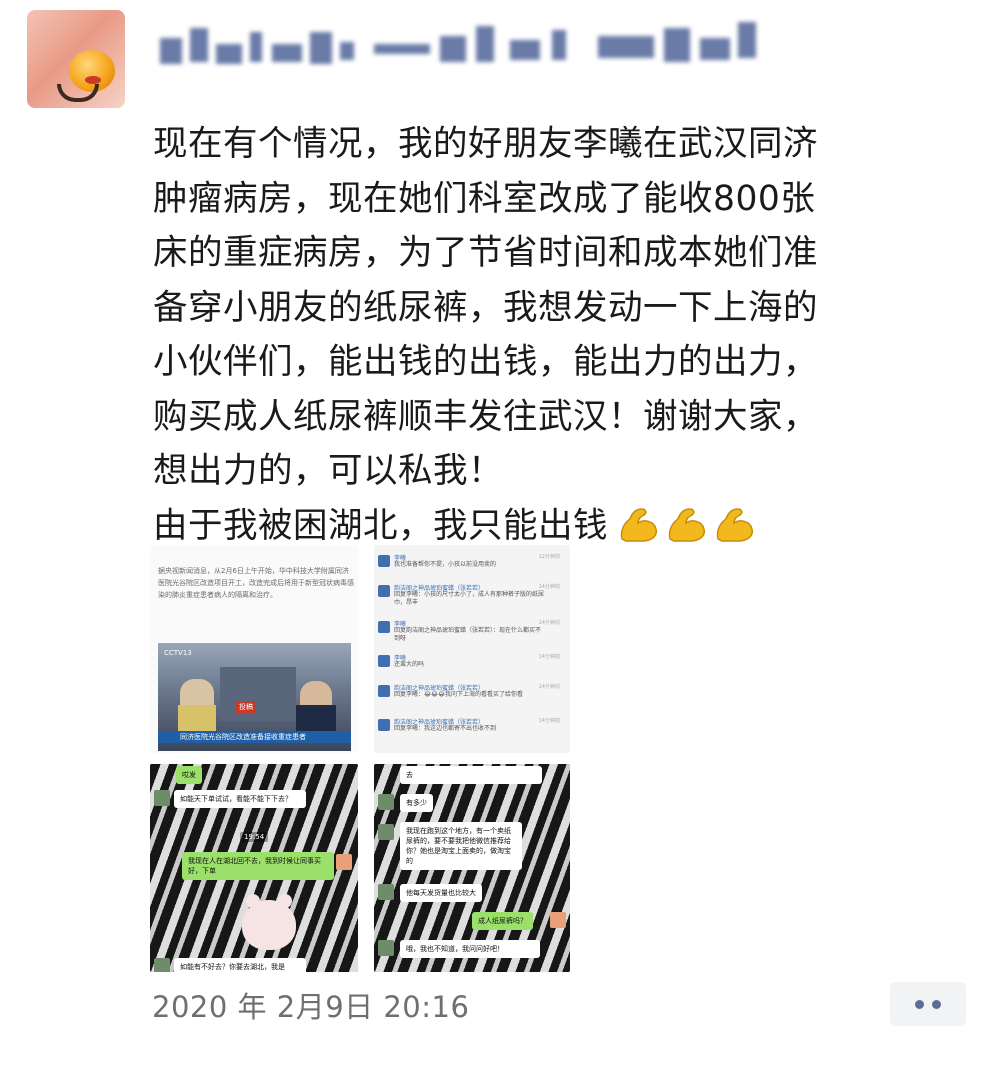 The width and height of the screenshot is (1000, 1072). I want to click on comment-row: 李曦 还蛮大的吗 14分钟前, so click(472, 666).